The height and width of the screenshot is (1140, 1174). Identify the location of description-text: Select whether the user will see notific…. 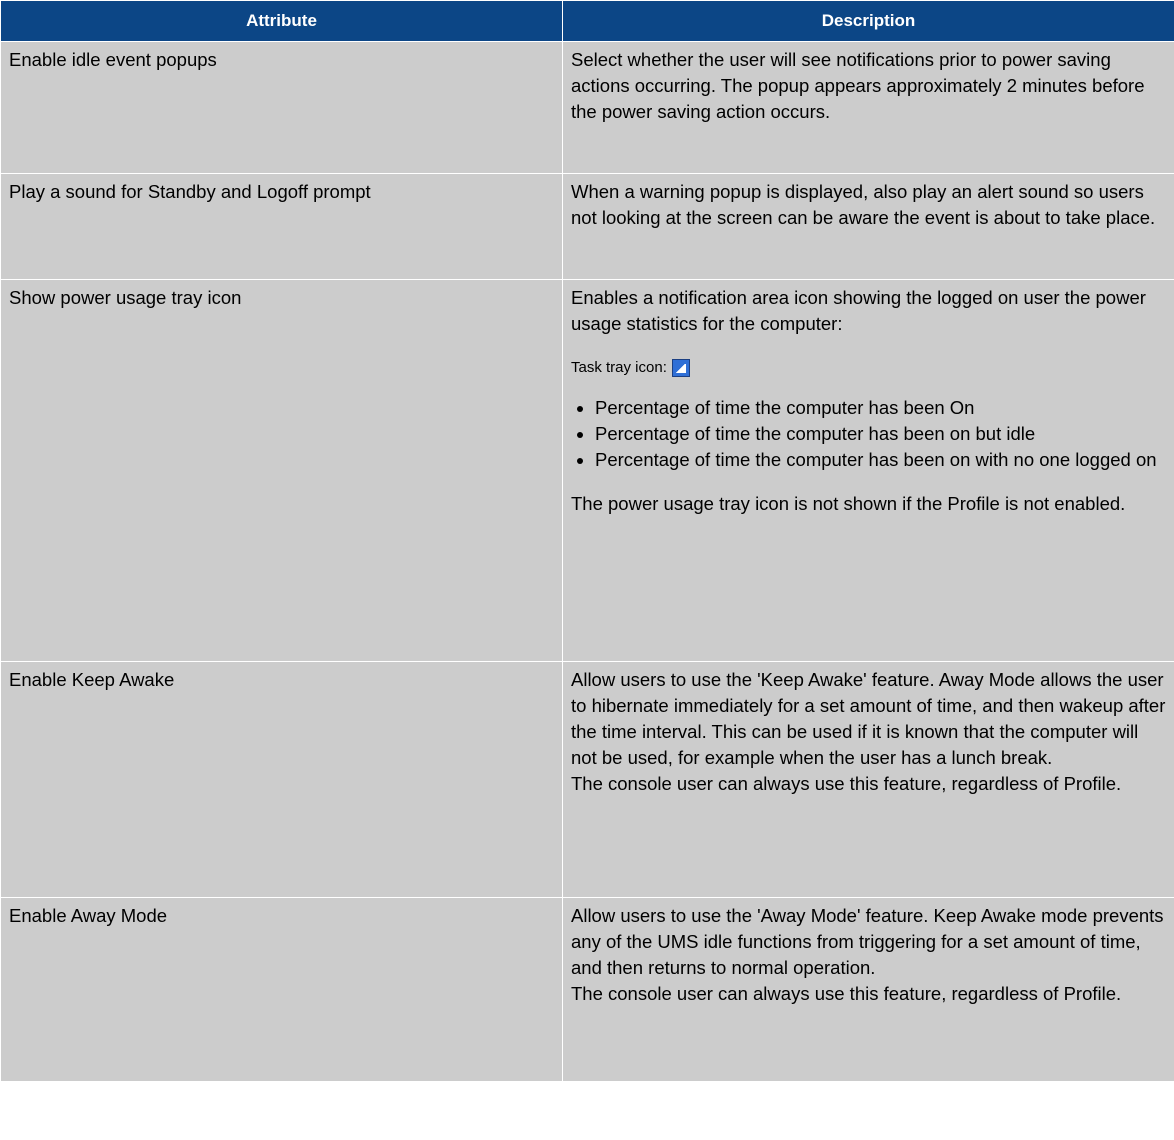
(858, 85).